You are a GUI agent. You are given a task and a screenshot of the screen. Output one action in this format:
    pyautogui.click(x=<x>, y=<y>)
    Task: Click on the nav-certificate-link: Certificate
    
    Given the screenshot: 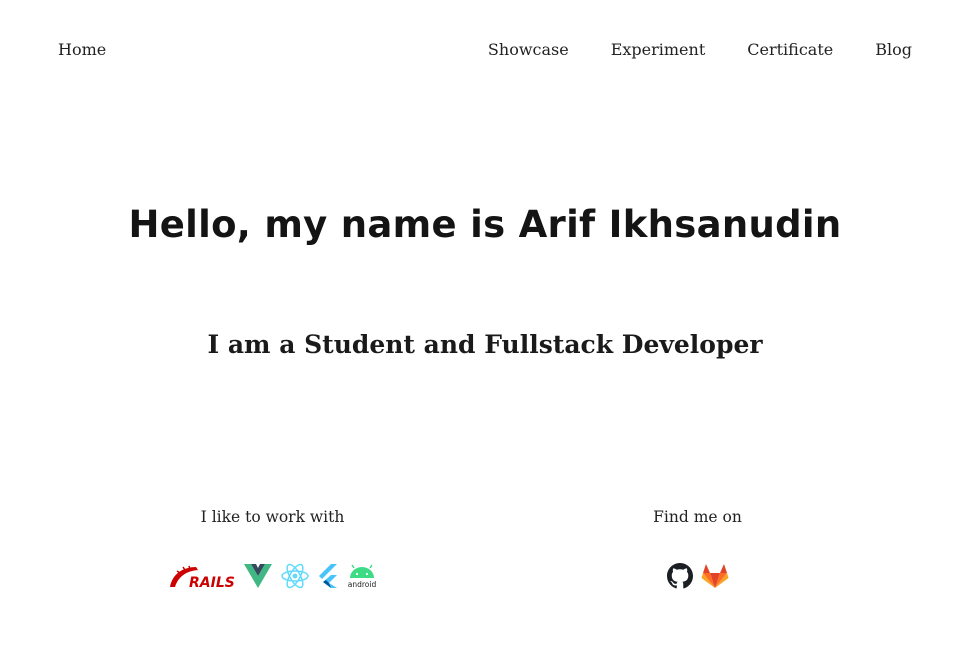 What is the action you would take?
    pyautogui.click(x=790, y=49)
    